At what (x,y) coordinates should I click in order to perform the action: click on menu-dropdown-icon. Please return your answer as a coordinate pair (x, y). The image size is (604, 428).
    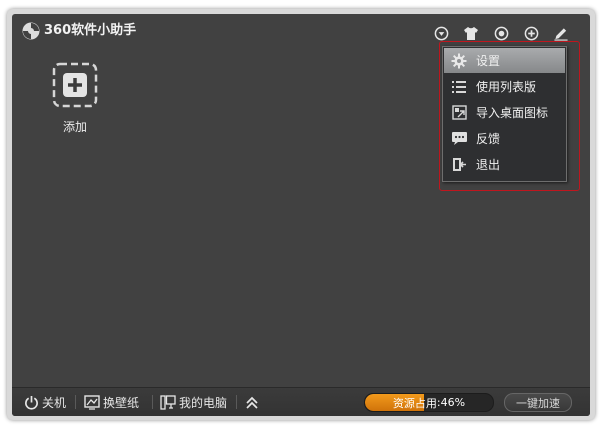
    Looking at the image, I should click on (441, 33).